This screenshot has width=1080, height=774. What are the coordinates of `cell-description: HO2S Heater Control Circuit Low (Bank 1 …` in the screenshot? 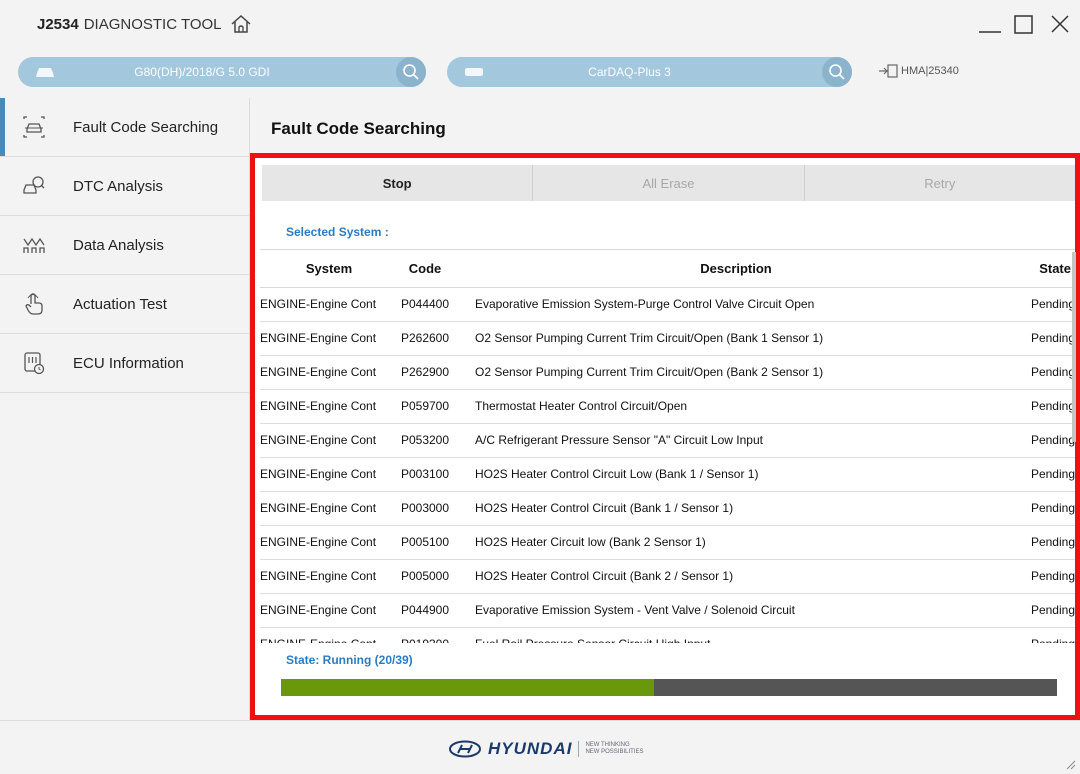 It's located at (736, 474).